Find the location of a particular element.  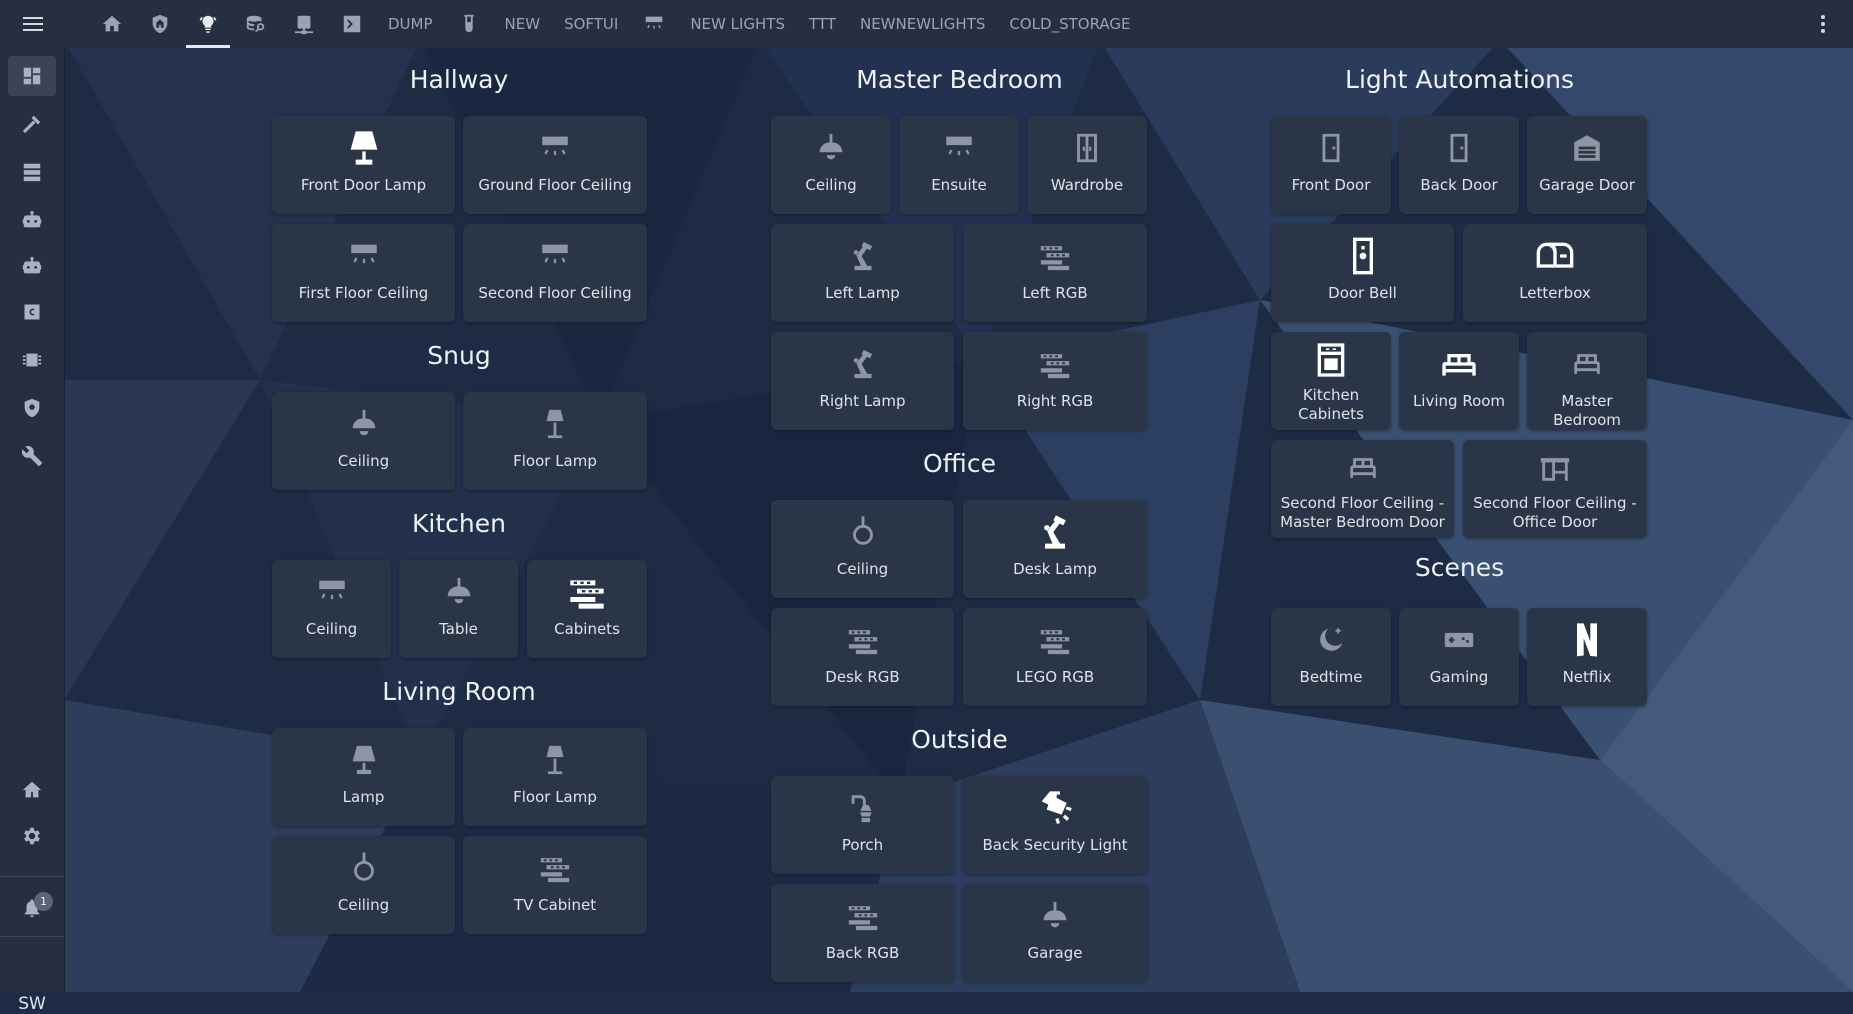

card-kitchen-cabinets: Cabinets is located at coordinates (587, 609).